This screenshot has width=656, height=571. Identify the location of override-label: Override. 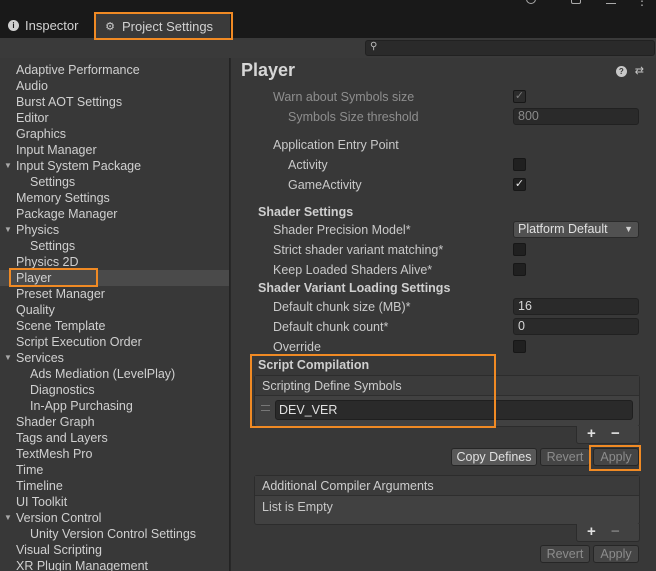
(297, 347).